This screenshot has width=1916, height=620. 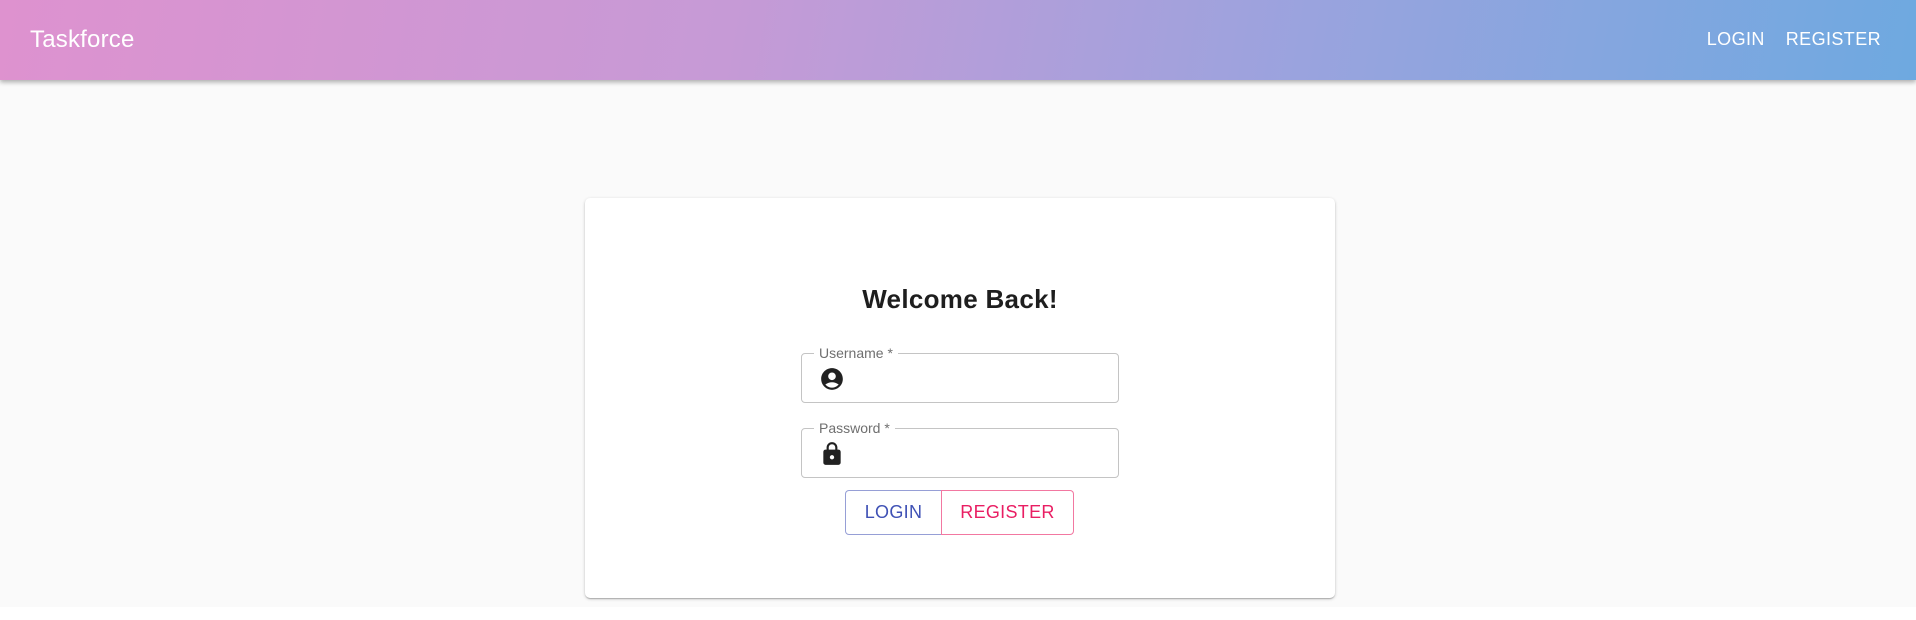 What do you see at coordinates (854, 428) in the screenshot?
I see `password-label: Password *` at bounding box center [854, 428].